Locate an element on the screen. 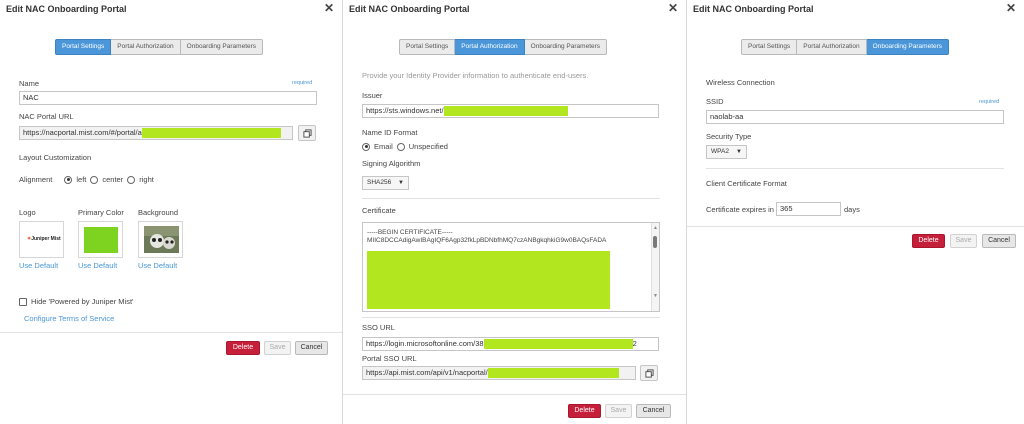  logo-label: Logo is located at coordinates (27, 212).